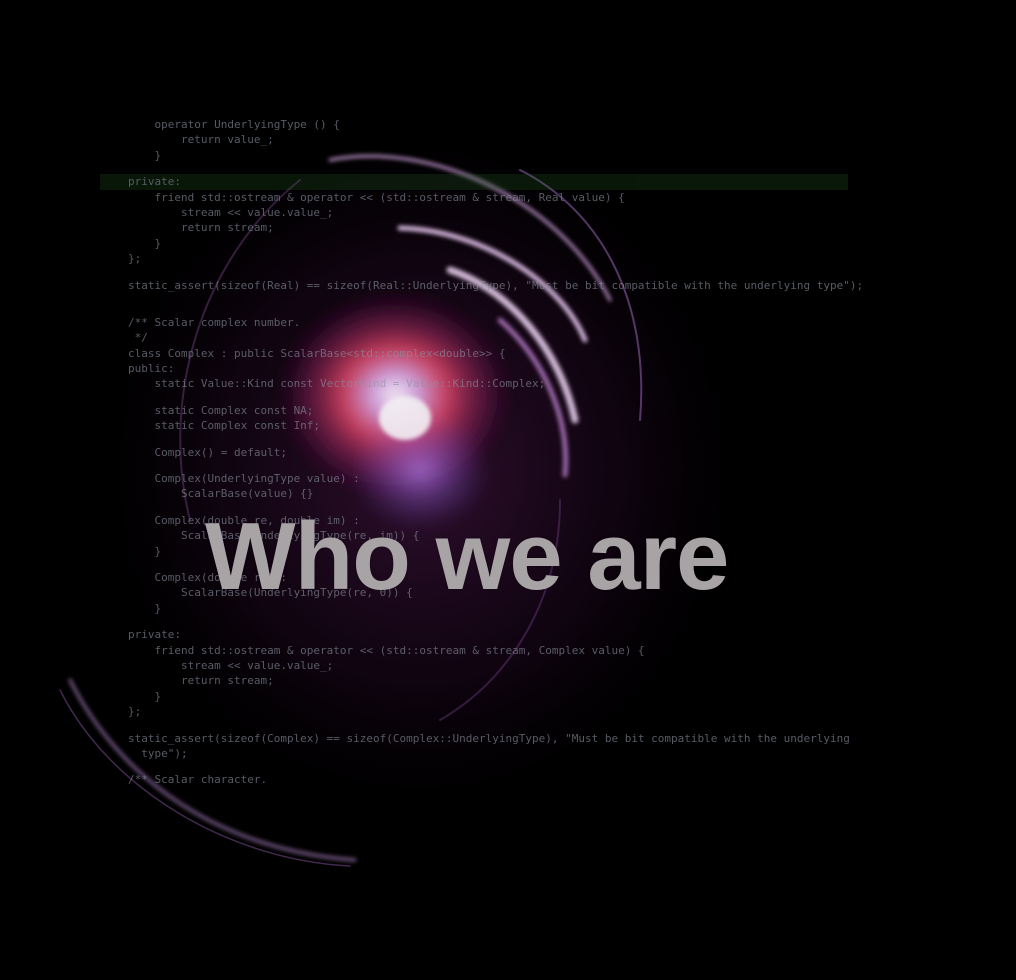  Describe the element at coordinates (198, 780) in the screenshot. I see `code-line: /** Scalar character.` at that location.